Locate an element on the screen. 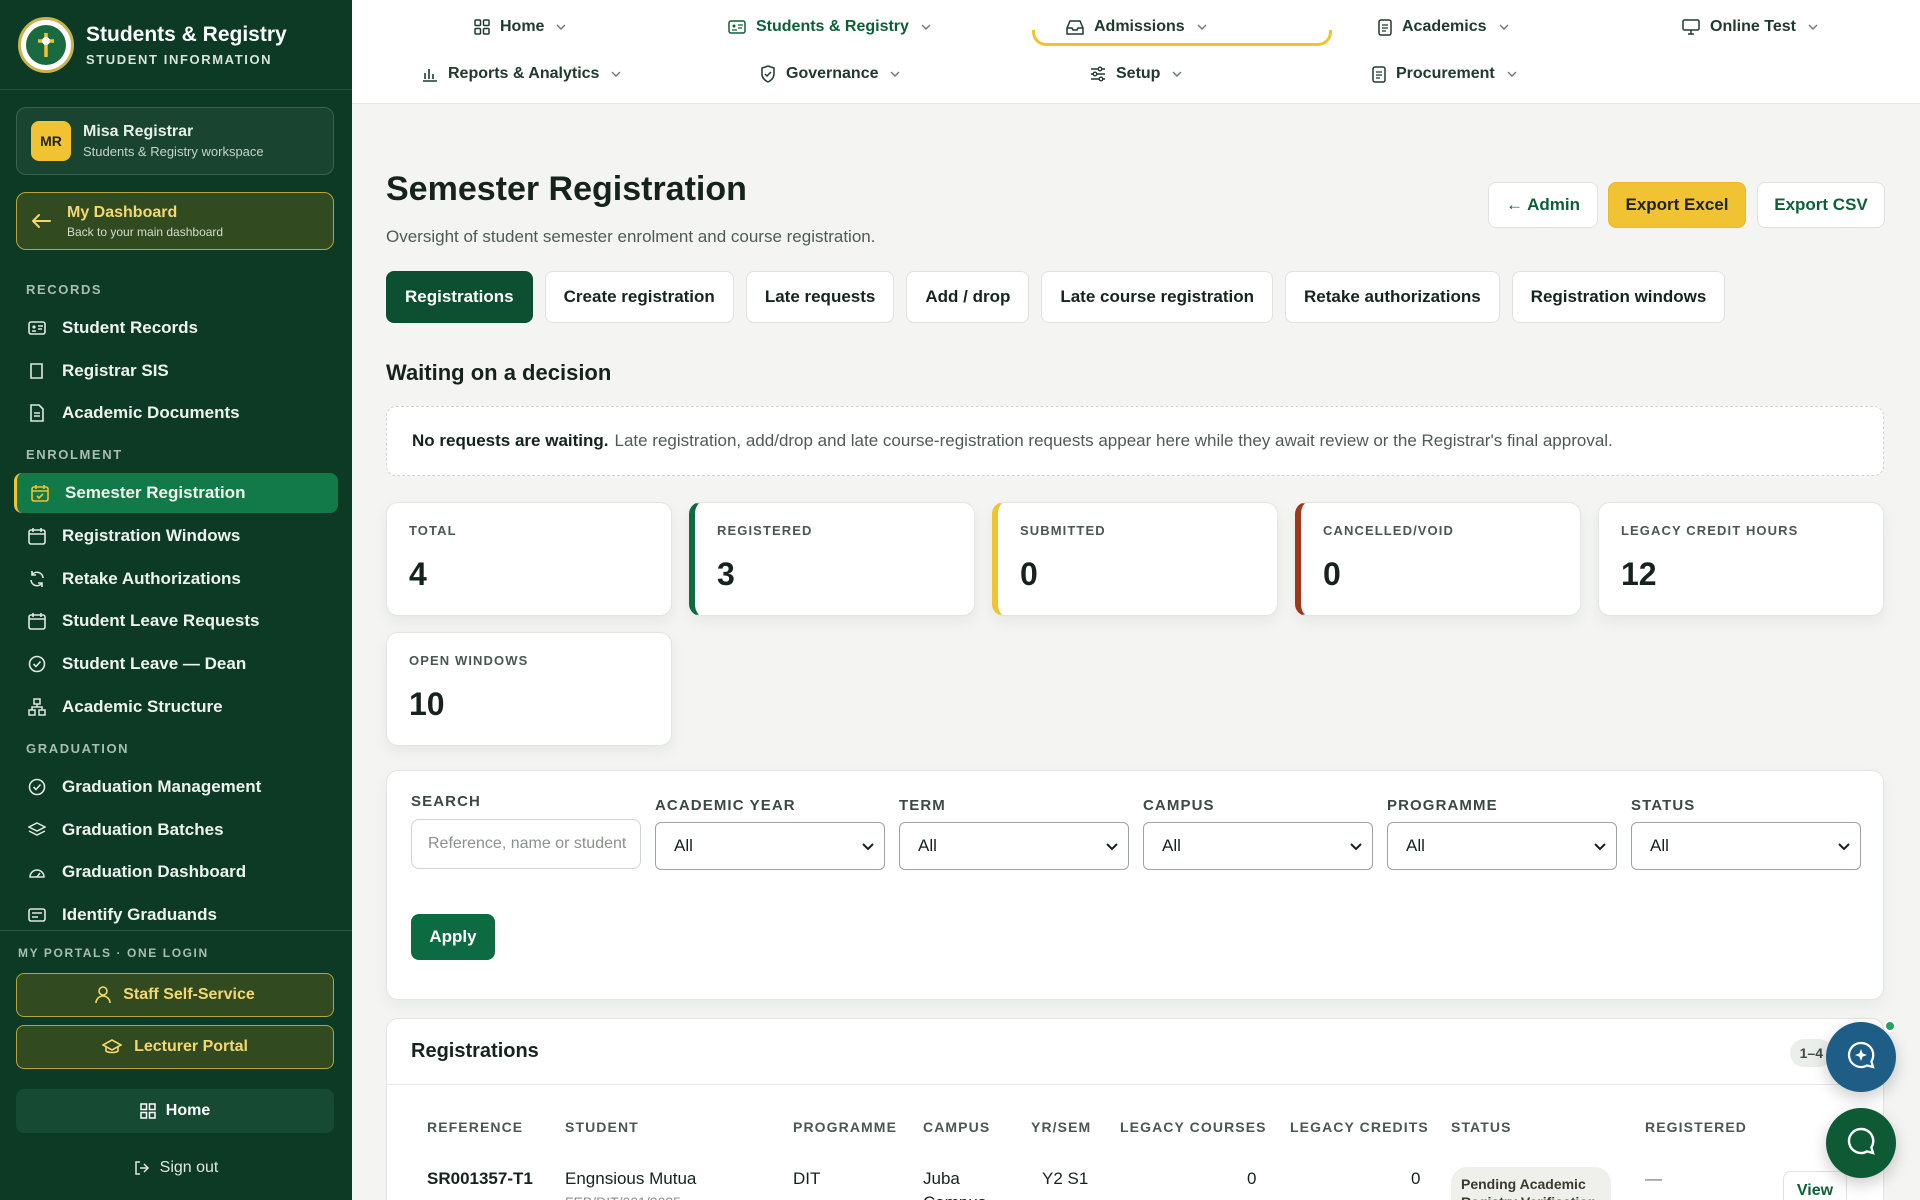 Image resolution: width=1920 pixels, height=1200 pixels. sidebar-item-semester-registration: Semester Registration is located at coordinates (176, 493).